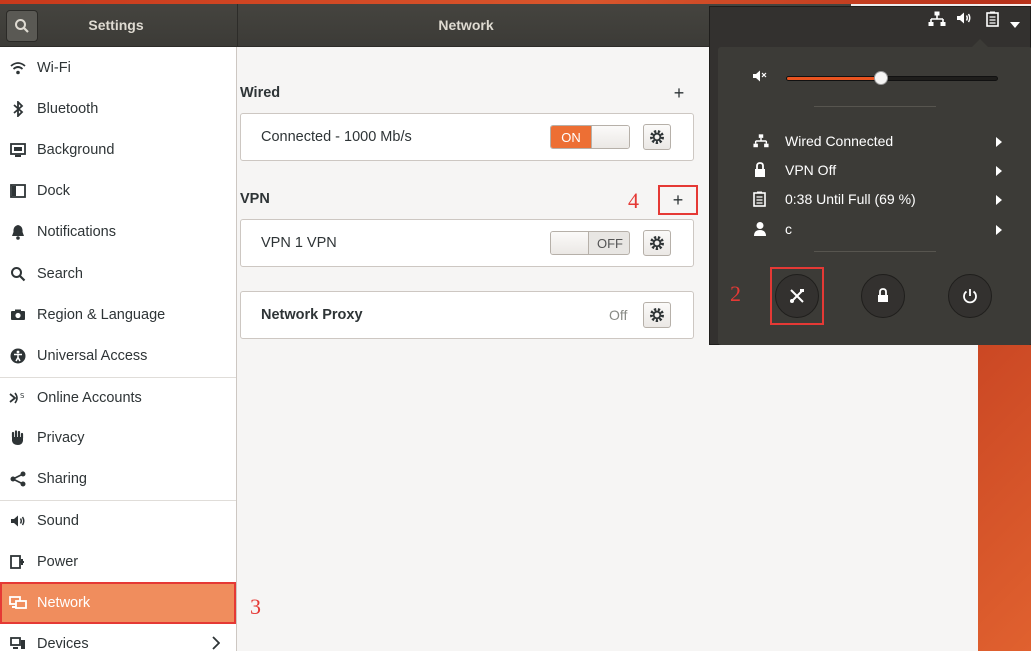 This screenshot has width=1031, height=651. I want to click on proxy-settings-button, so click(657, 315).